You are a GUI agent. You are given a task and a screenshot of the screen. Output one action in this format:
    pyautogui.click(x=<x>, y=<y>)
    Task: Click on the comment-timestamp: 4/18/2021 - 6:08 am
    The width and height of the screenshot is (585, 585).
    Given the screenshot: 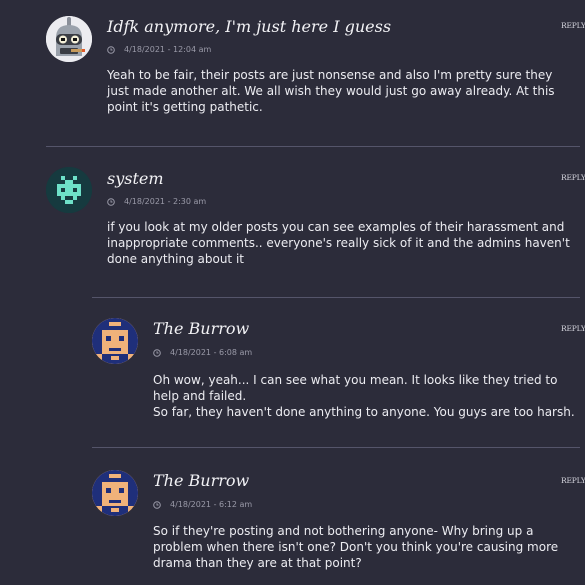 What is the action you would take?
    pyautogui.click(x=202, y=352)
    